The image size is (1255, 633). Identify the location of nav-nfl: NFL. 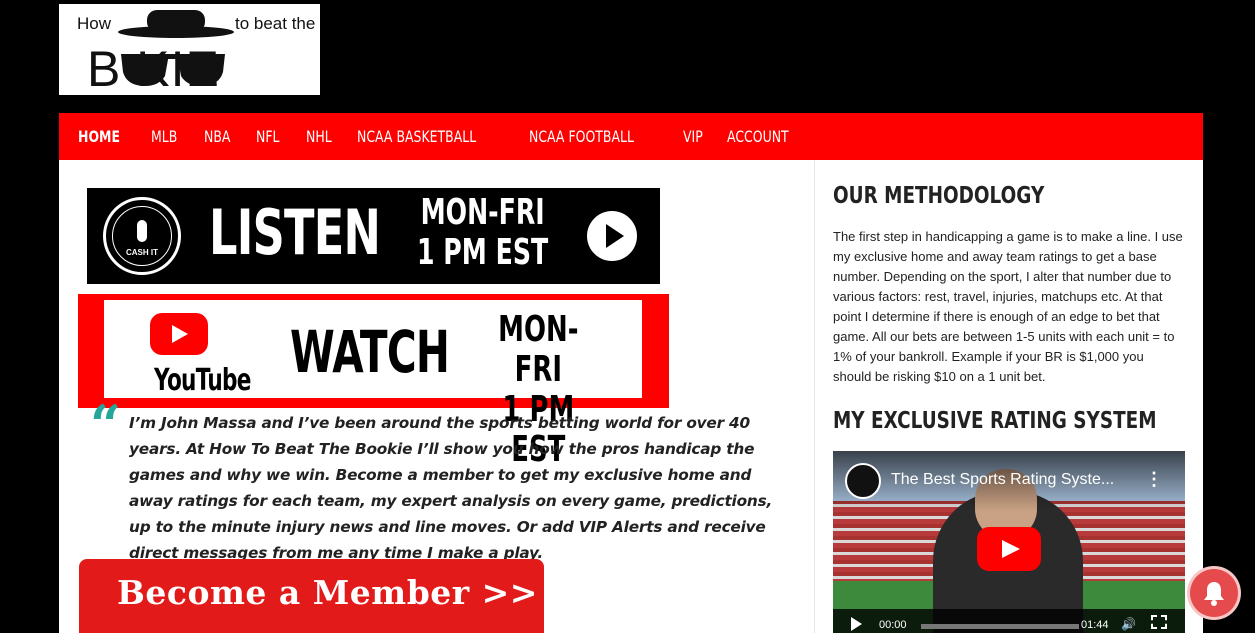
(267, 136).